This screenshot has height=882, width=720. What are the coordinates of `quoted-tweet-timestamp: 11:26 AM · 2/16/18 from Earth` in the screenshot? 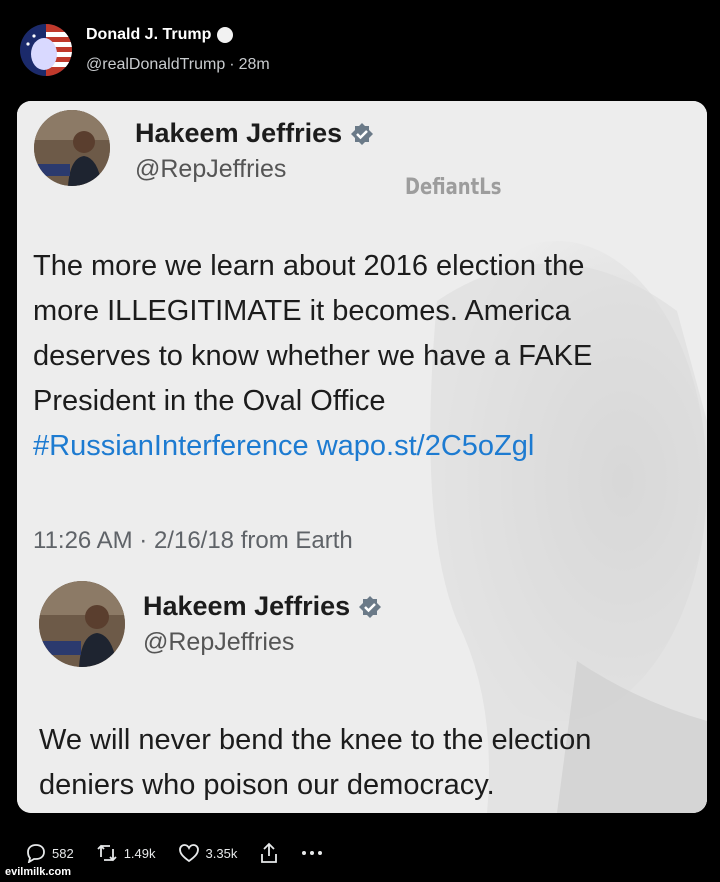 It's located at (193, 540).